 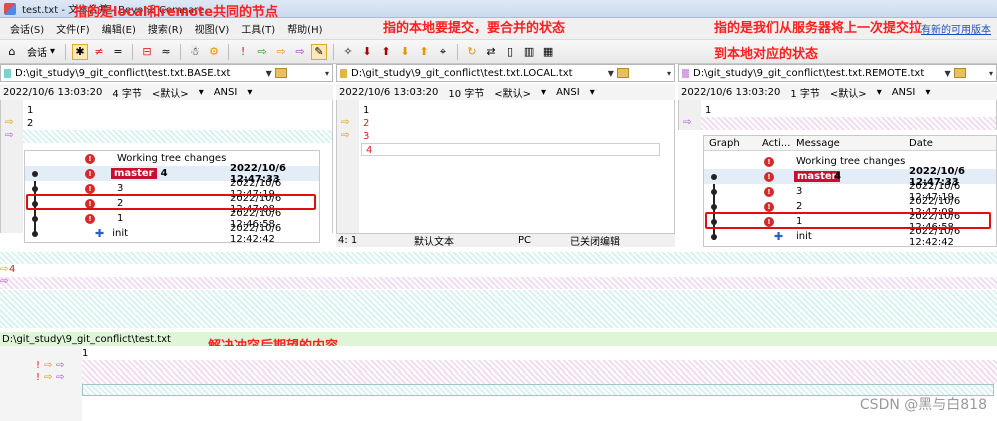 What do you see at coordinates (214, 52) in the screenshot?
I see `format-icon: ⚙` at bounding box center [214, 52].